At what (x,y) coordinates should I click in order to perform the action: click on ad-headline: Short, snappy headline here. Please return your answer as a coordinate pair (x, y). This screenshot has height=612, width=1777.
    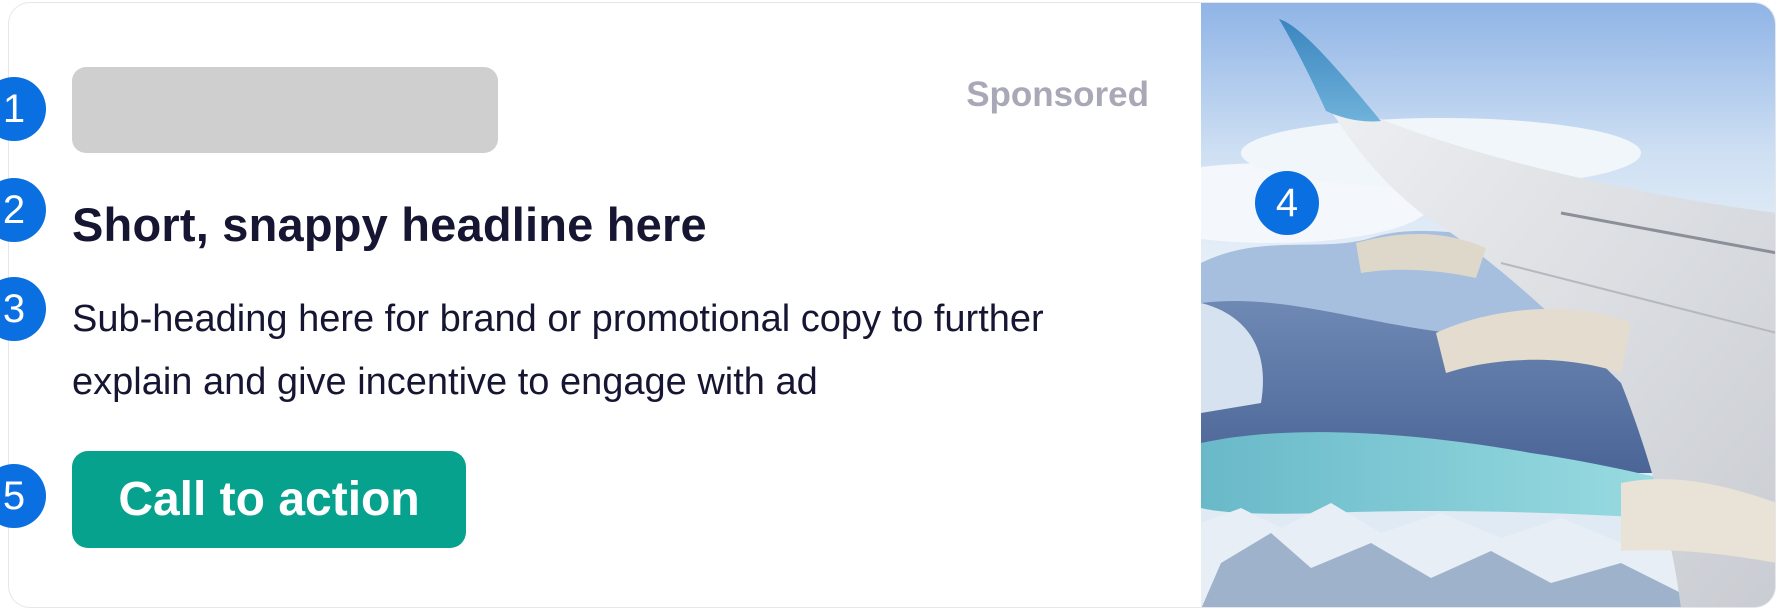
    Looking at the image, I should click on (389, 224).